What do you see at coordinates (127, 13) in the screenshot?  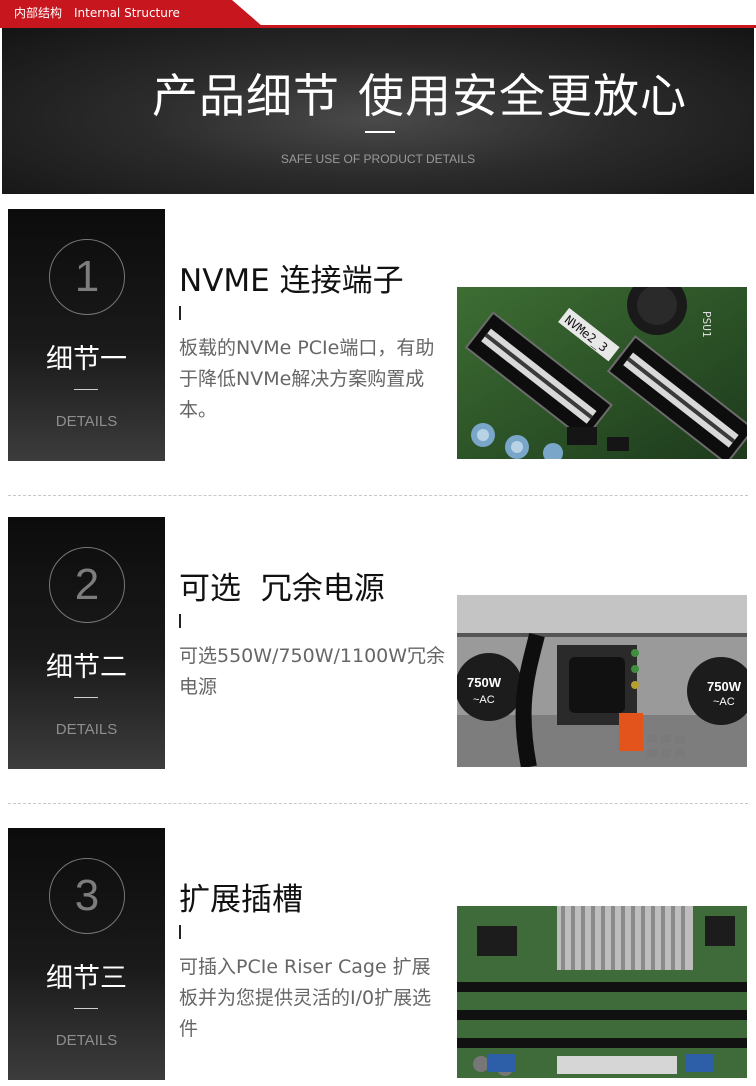 I see `section-tag-en: Internal Structure` at bounding box center [127, 13].